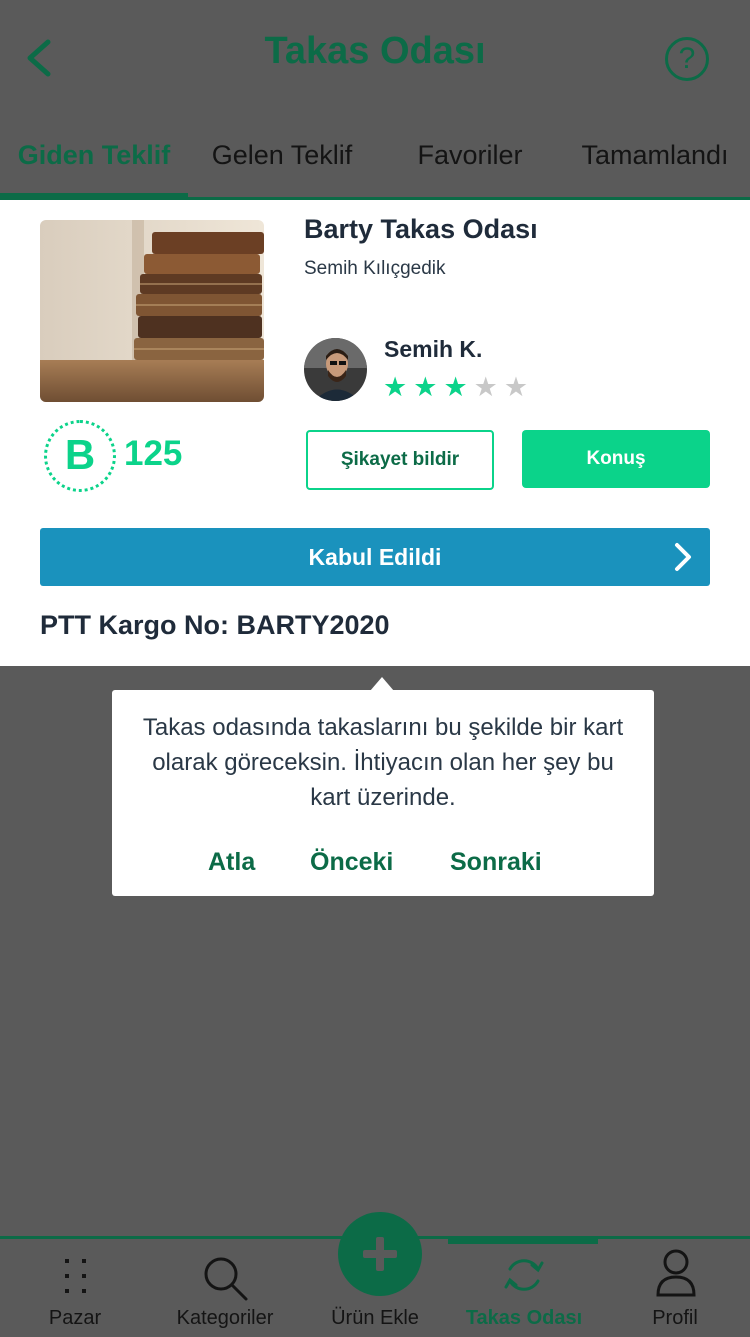 The height and width of the screenshot is (1337, 750). I want to click on tab-favoriler: Favoriler, so click(470, 155).